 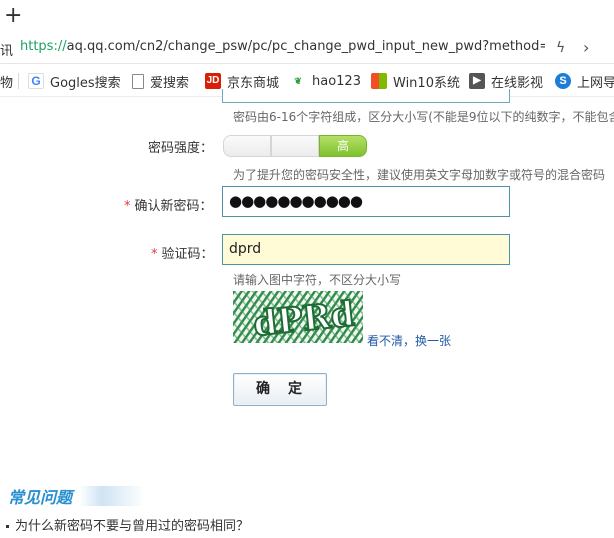 I want to click on bookmark-item: Win10系统, so click(x=415, y=81).